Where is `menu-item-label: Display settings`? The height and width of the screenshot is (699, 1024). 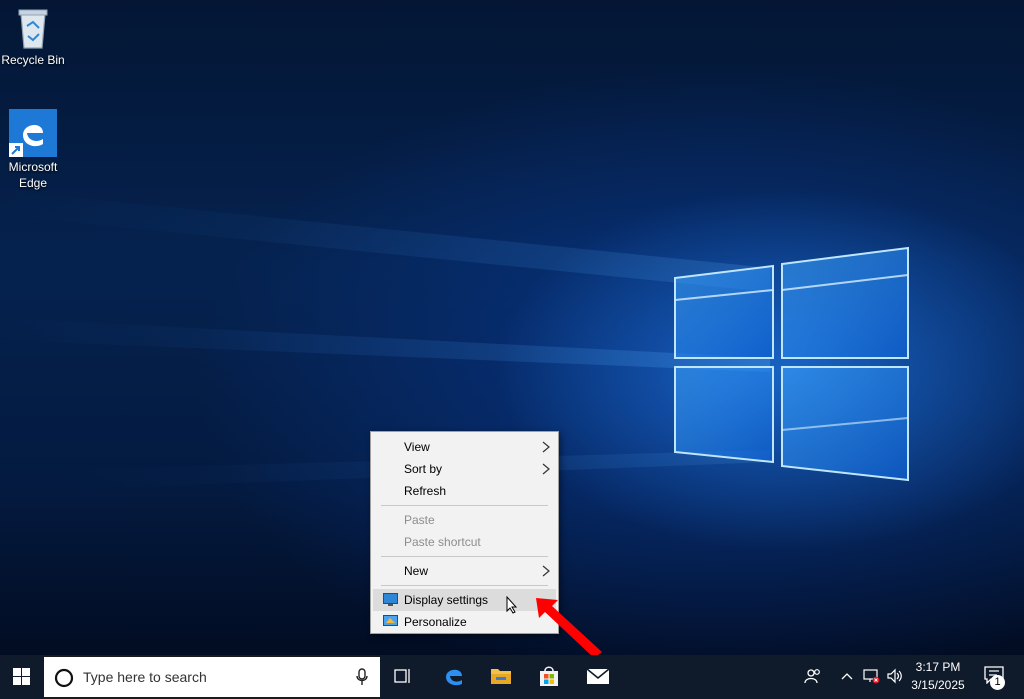
menu-item-label: Display settings is located at coordinates (446, 600).